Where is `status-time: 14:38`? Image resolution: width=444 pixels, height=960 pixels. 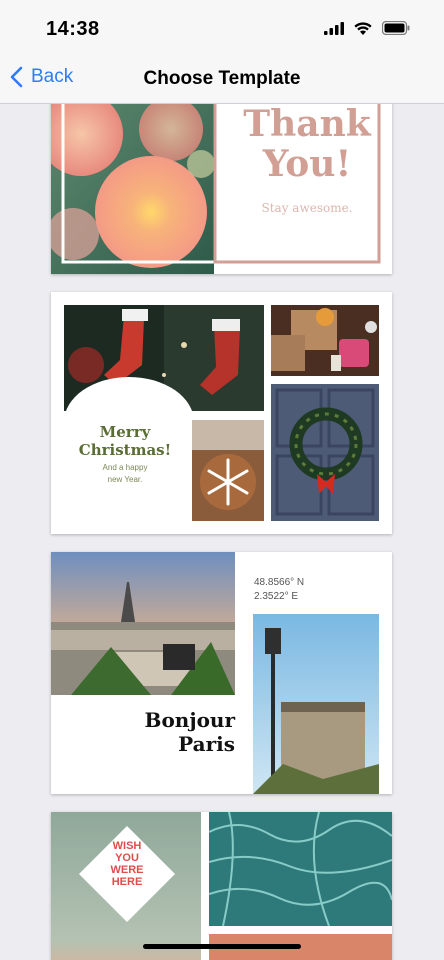 status-time: 14:38 is located at coordinates (73, 29).